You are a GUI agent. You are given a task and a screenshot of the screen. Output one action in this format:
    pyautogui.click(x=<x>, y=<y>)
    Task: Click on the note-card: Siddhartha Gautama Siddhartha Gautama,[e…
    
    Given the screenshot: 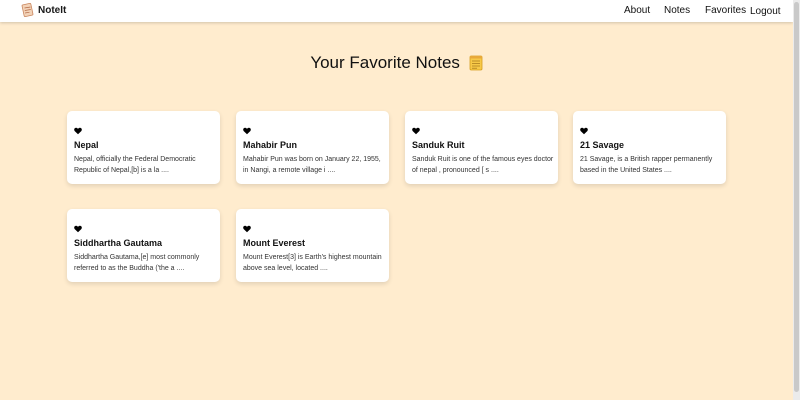 What is the action you would take?
    pyautogui.click(x=143, y=245)
    